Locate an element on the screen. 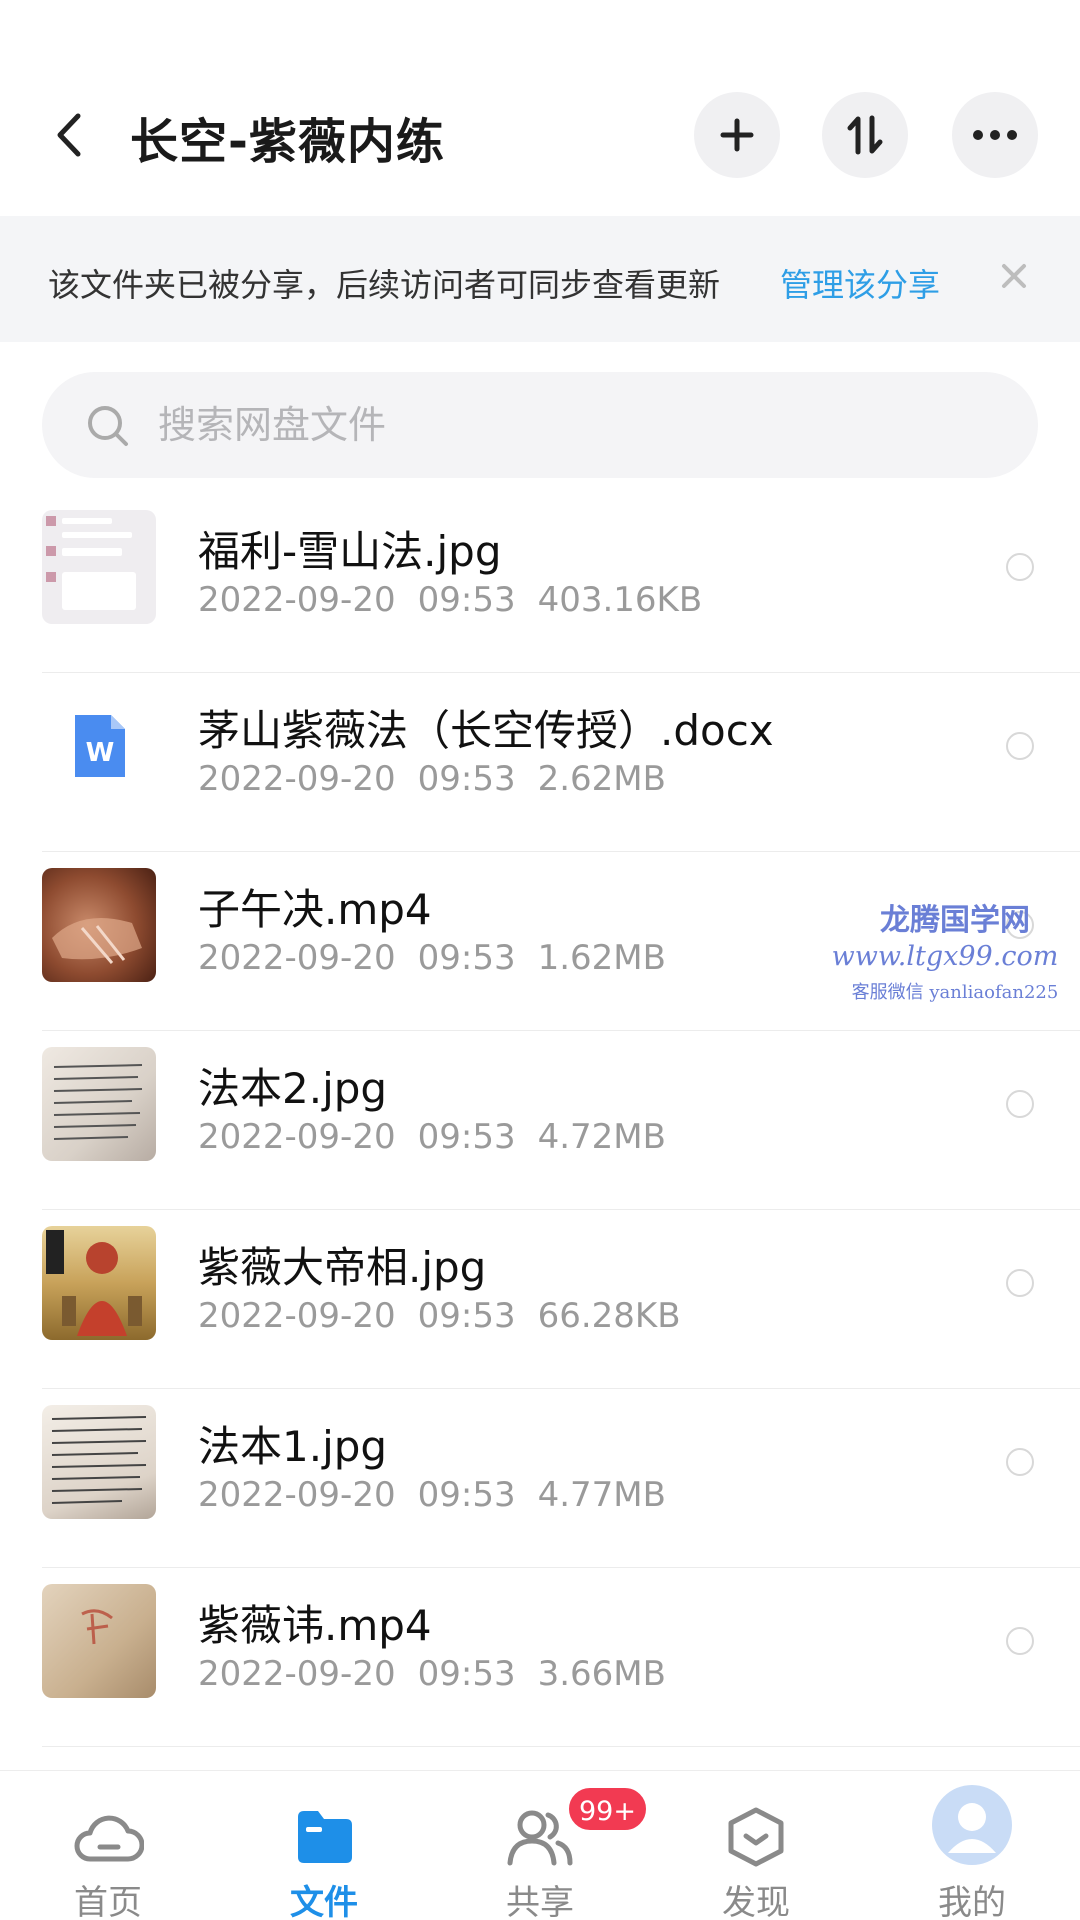  file-name: 紫薇讳.mp4 is located at coordinates (315, 1625).